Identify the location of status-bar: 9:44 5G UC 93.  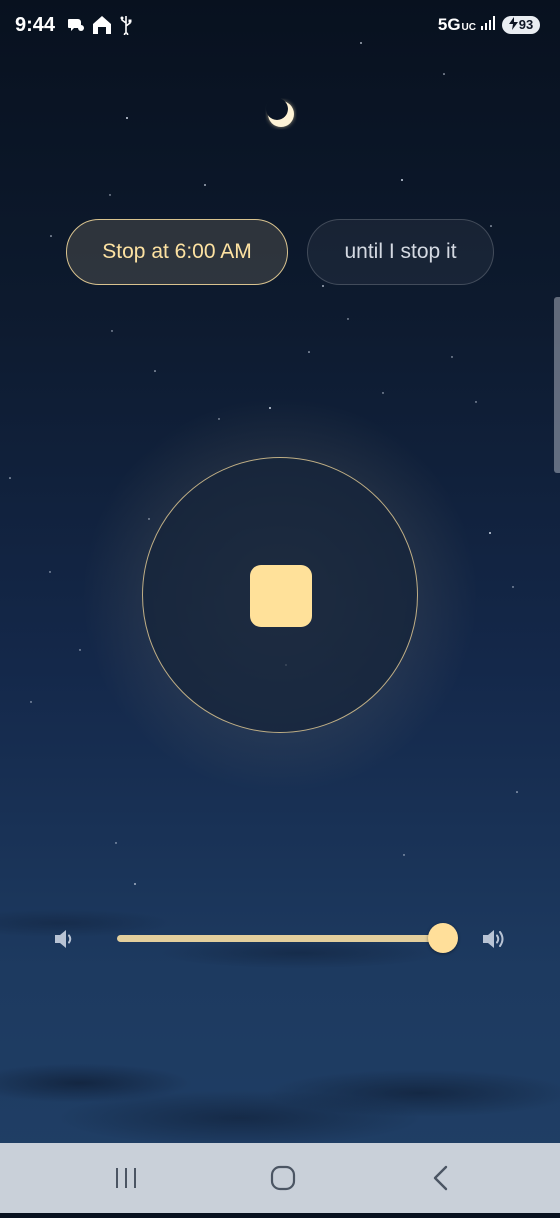
(280, 26).